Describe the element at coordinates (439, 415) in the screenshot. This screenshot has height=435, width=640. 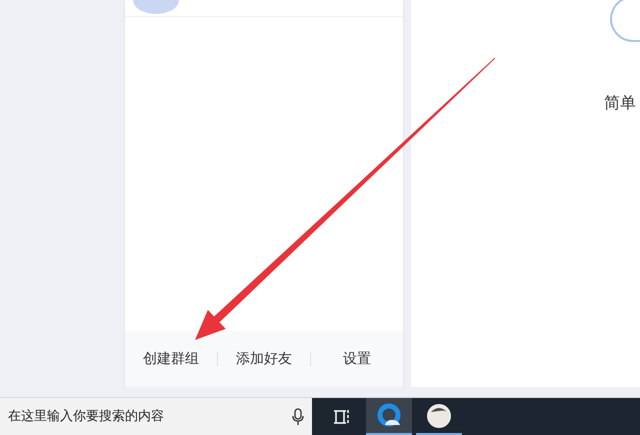
I see `avatar-icon` at that location.